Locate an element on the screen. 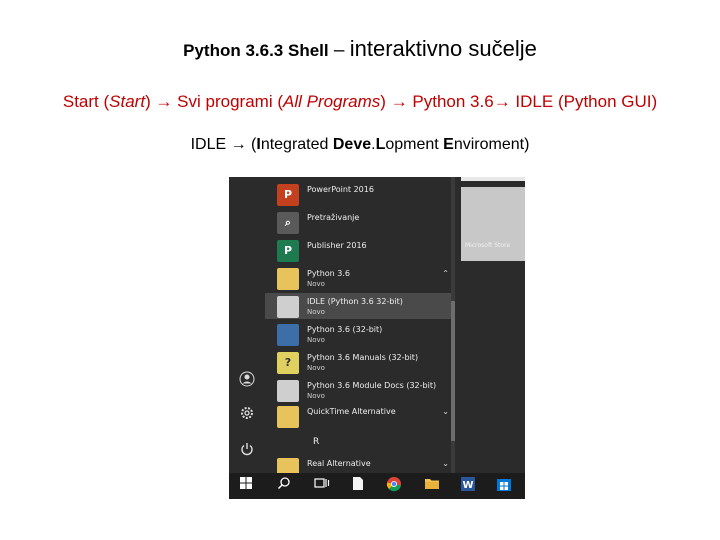 The width and height of the screenshot is (720, 540). letter-header: R is located at coordinates (316, 442).